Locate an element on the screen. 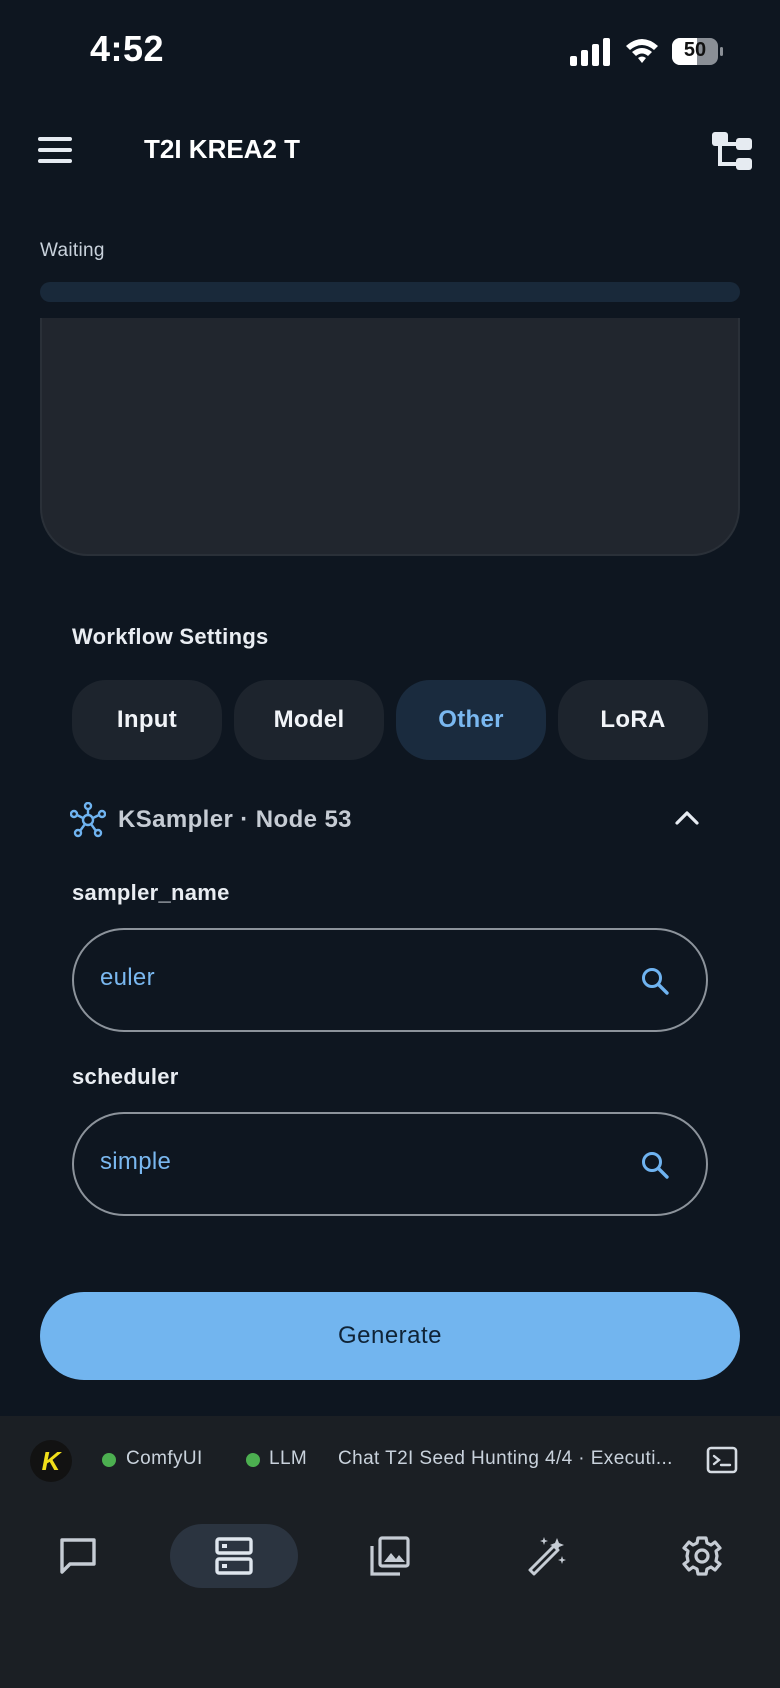 The width and height of the screenshot is (780, 1688). tab-model: Model is located at coordinates (309, 720).